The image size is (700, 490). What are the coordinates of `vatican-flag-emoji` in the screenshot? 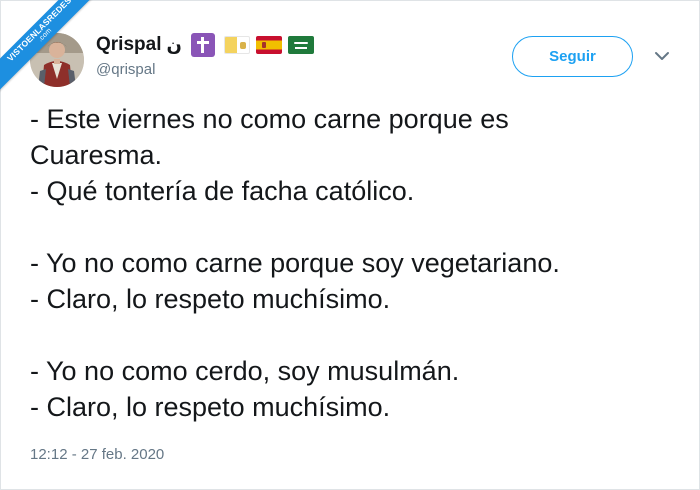 It's located at (236, 45).